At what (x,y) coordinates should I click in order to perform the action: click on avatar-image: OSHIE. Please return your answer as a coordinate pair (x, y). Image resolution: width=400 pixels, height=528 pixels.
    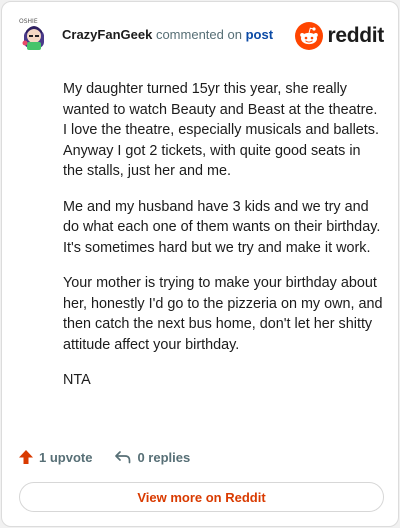
    Looking at the image, I should click on (34, 34).